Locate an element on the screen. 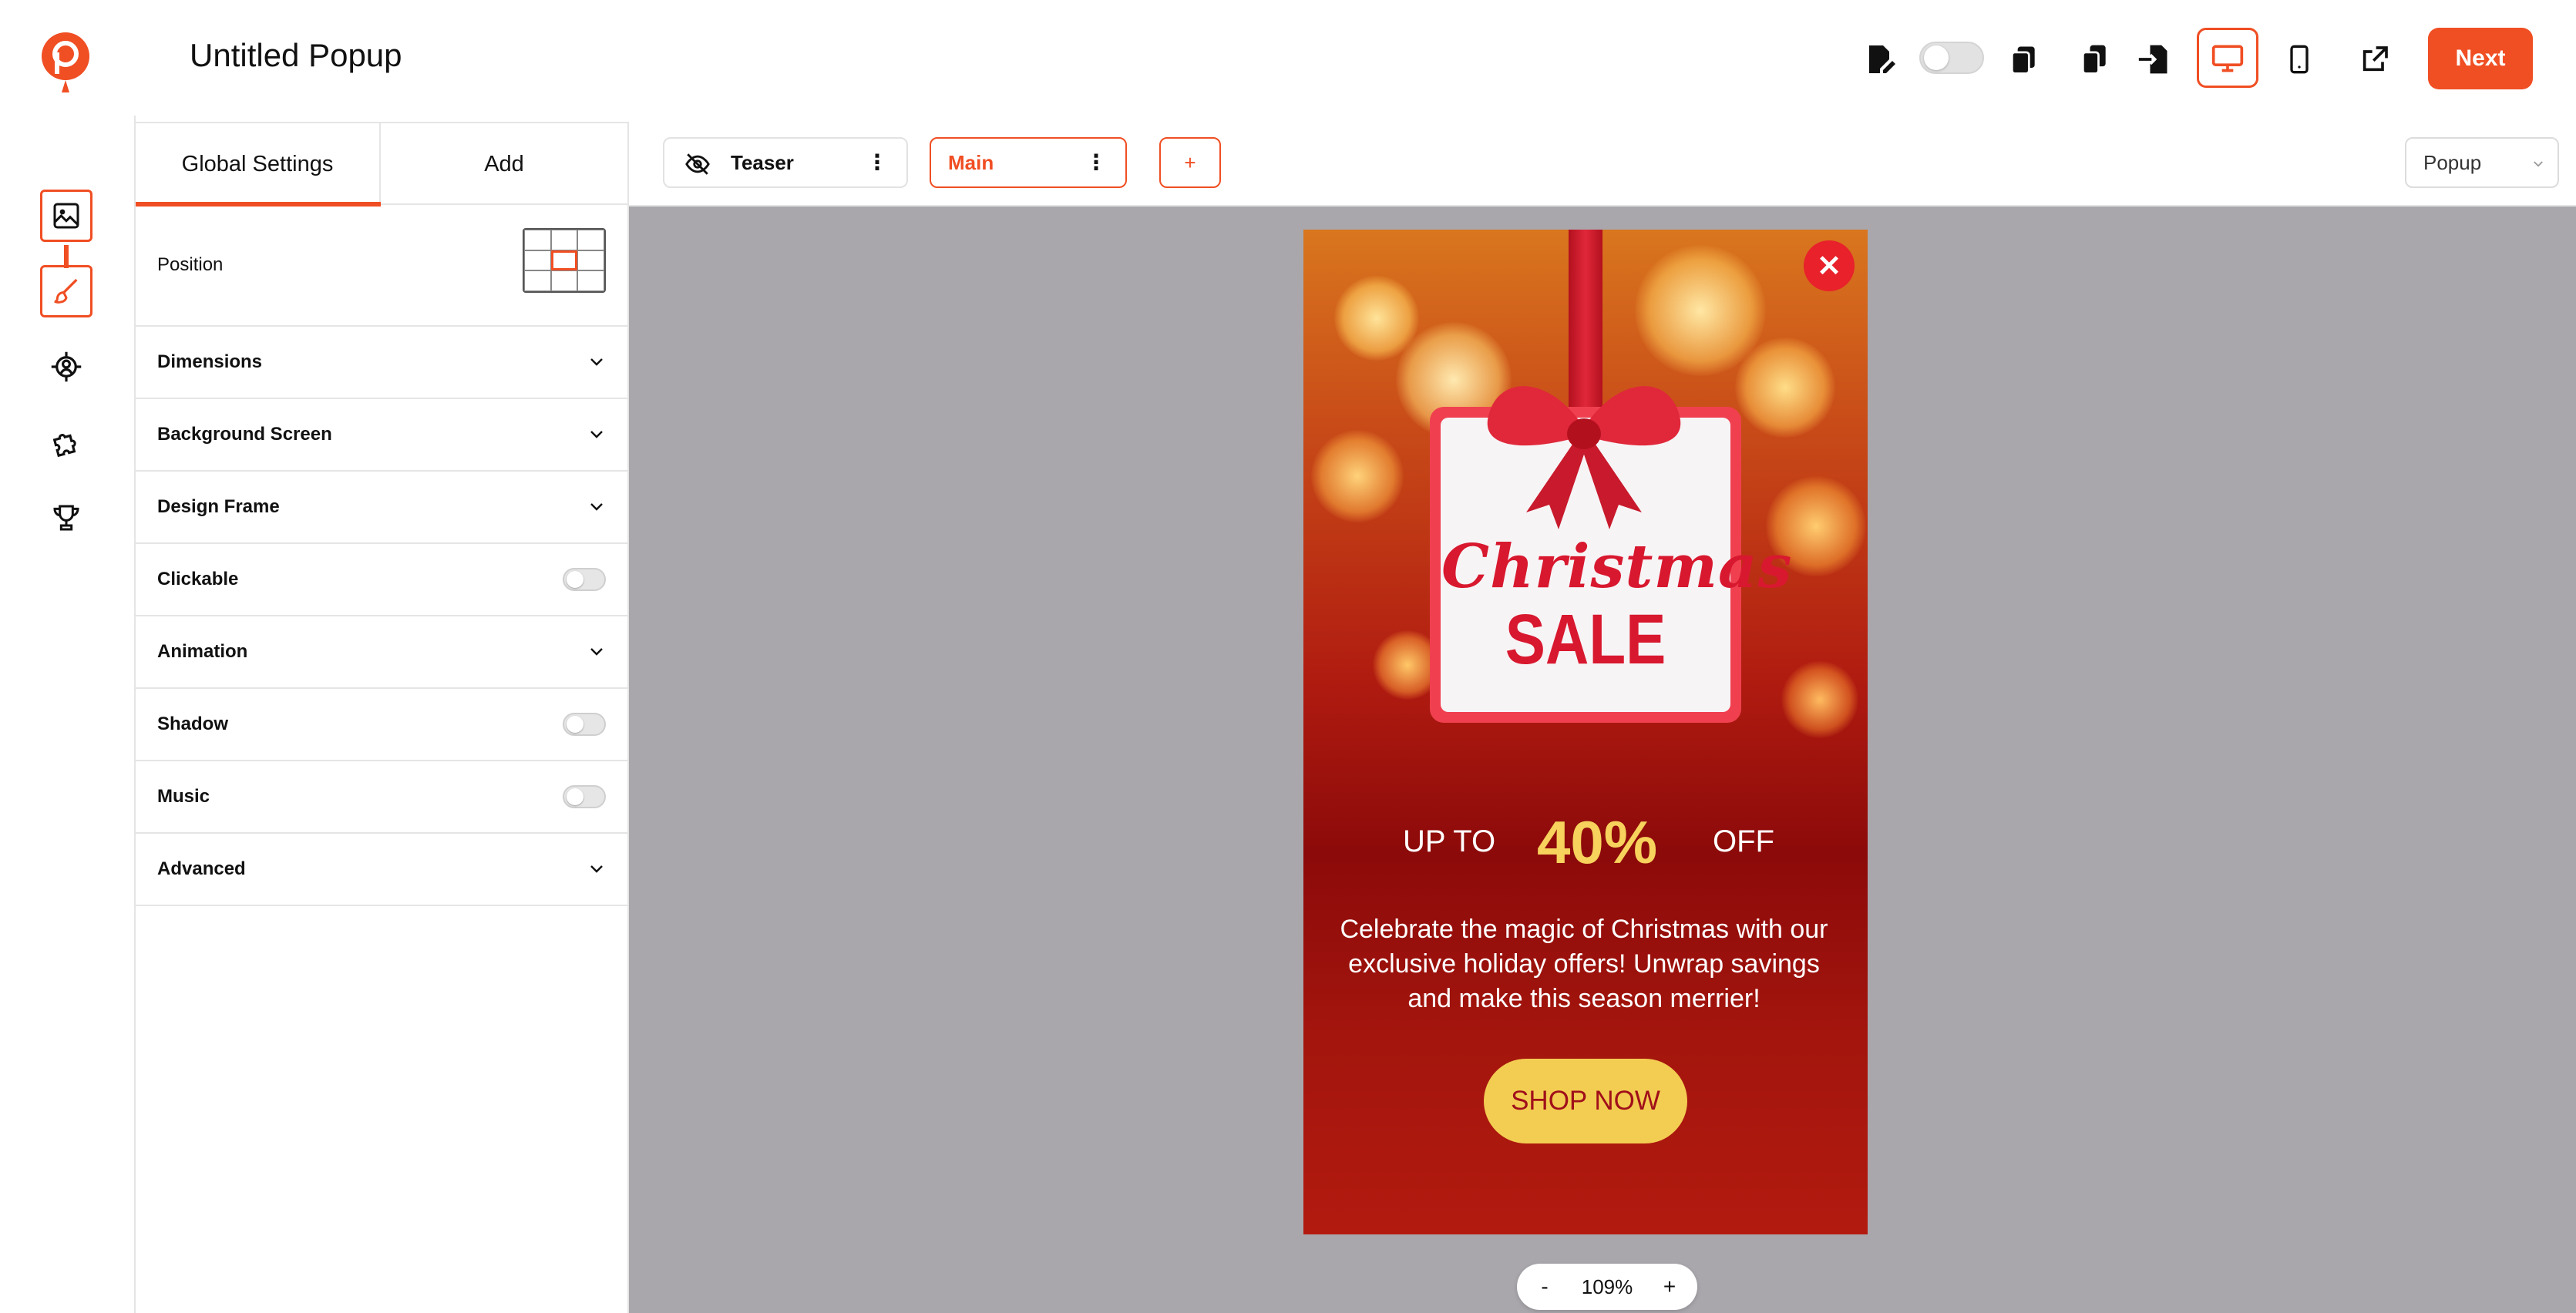 This screenshot has width=2576, height=1313. row-animation: Animation is located at coordinates (381, 652).